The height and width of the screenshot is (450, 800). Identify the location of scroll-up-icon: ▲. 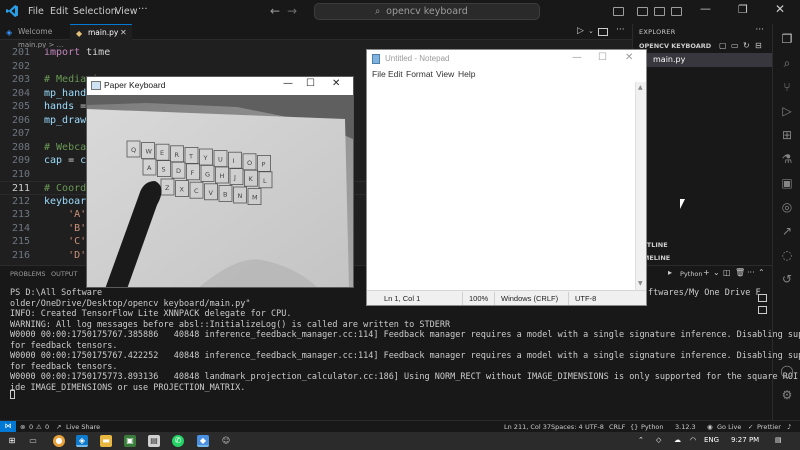
(640, 87).